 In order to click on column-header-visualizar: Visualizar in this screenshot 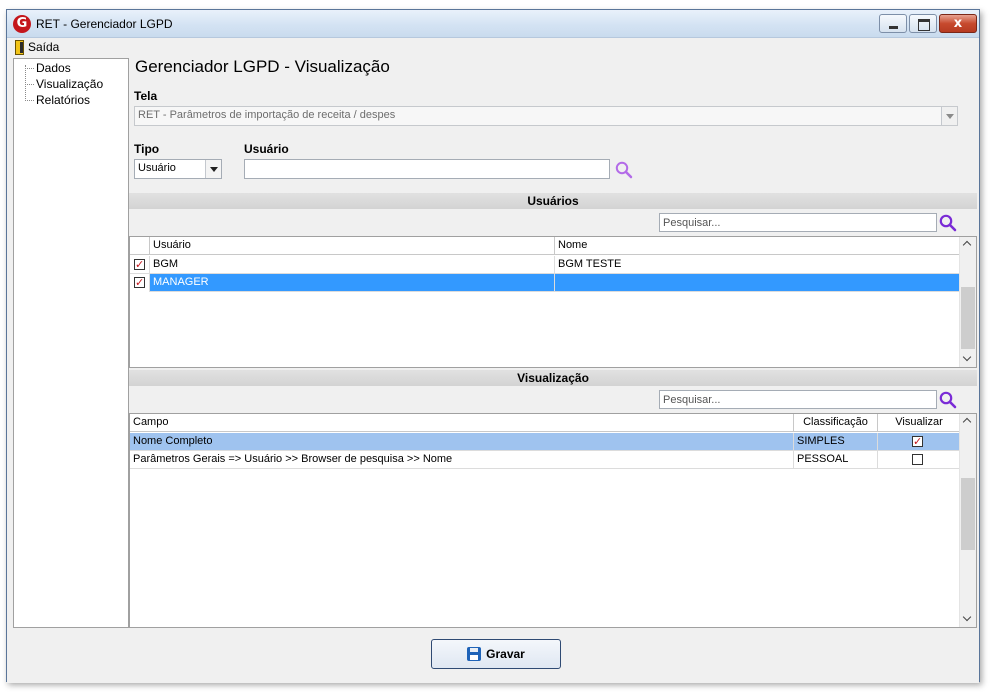, I will do `click(919, 423)`.